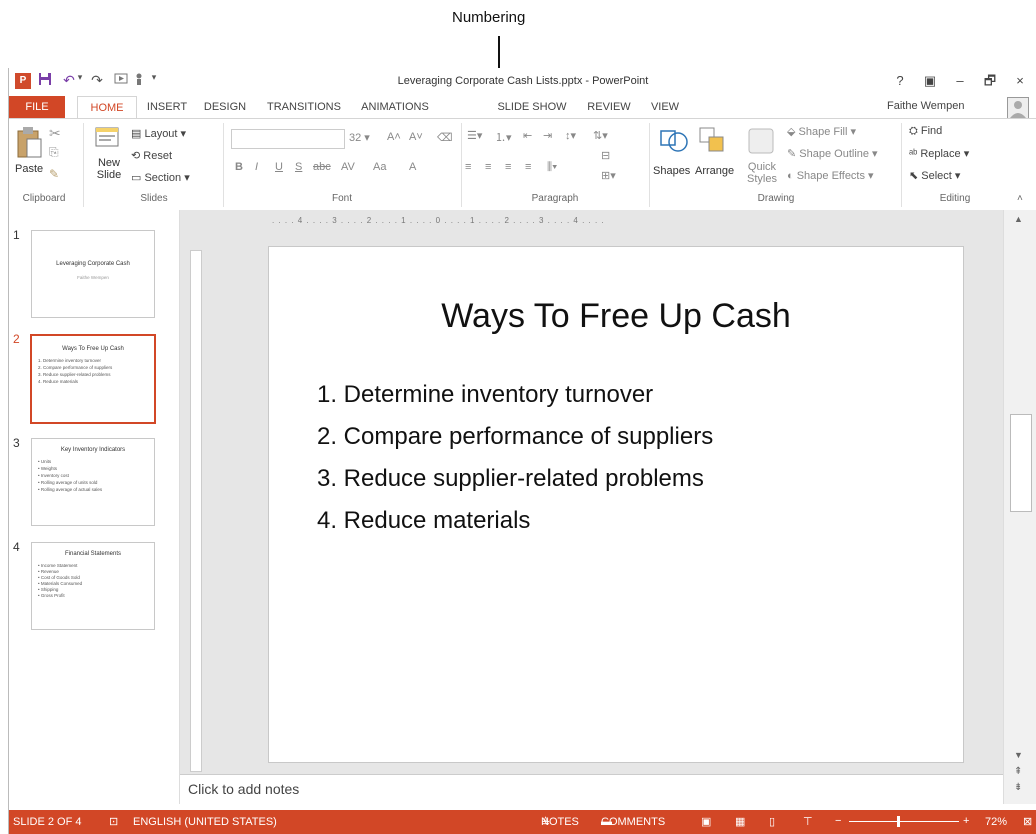  Describe the element at coordinates (1018, 771) in the screenshot. I see `previous-slide-icon: ⇞` at that location.